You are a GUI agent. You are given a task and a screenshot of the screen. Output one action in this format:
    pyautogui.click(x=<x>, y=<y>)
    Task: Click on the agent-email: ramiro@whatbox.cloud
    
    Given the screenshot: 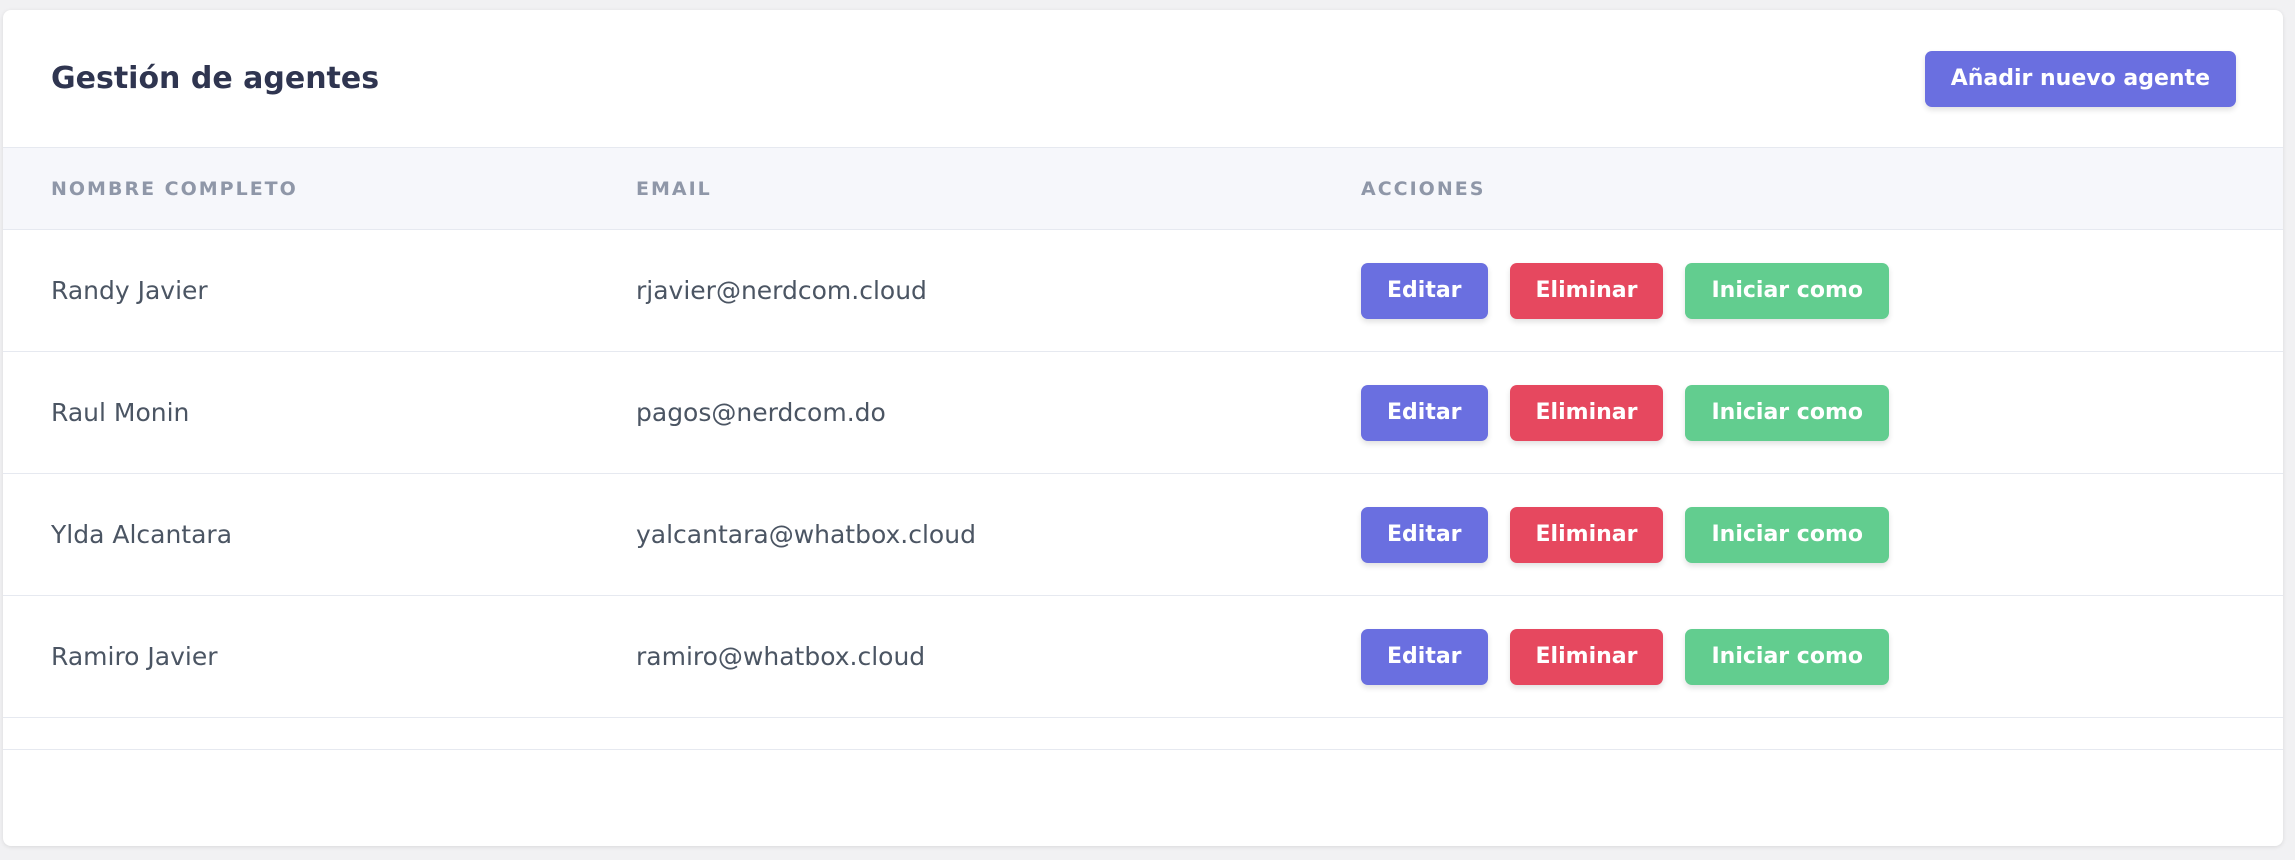 What is the action you would take?
    pyautogui.click(x=781, y=656)
    